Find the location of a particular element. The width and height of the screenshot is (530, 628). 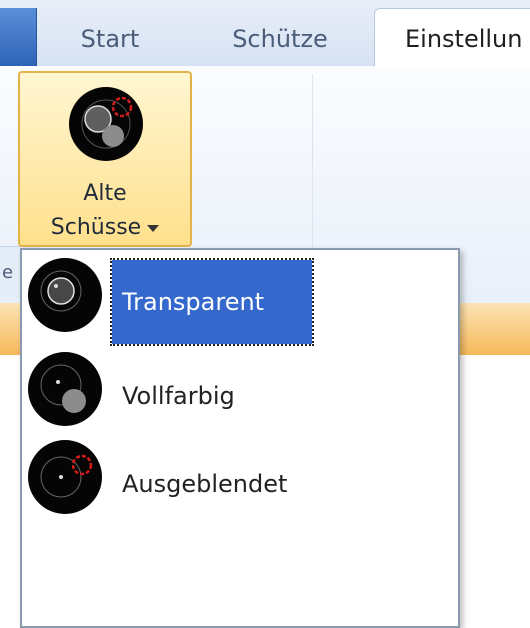

menu-item-ausgeblendet: Ausgeblendet is located at coordinates (240, 478).